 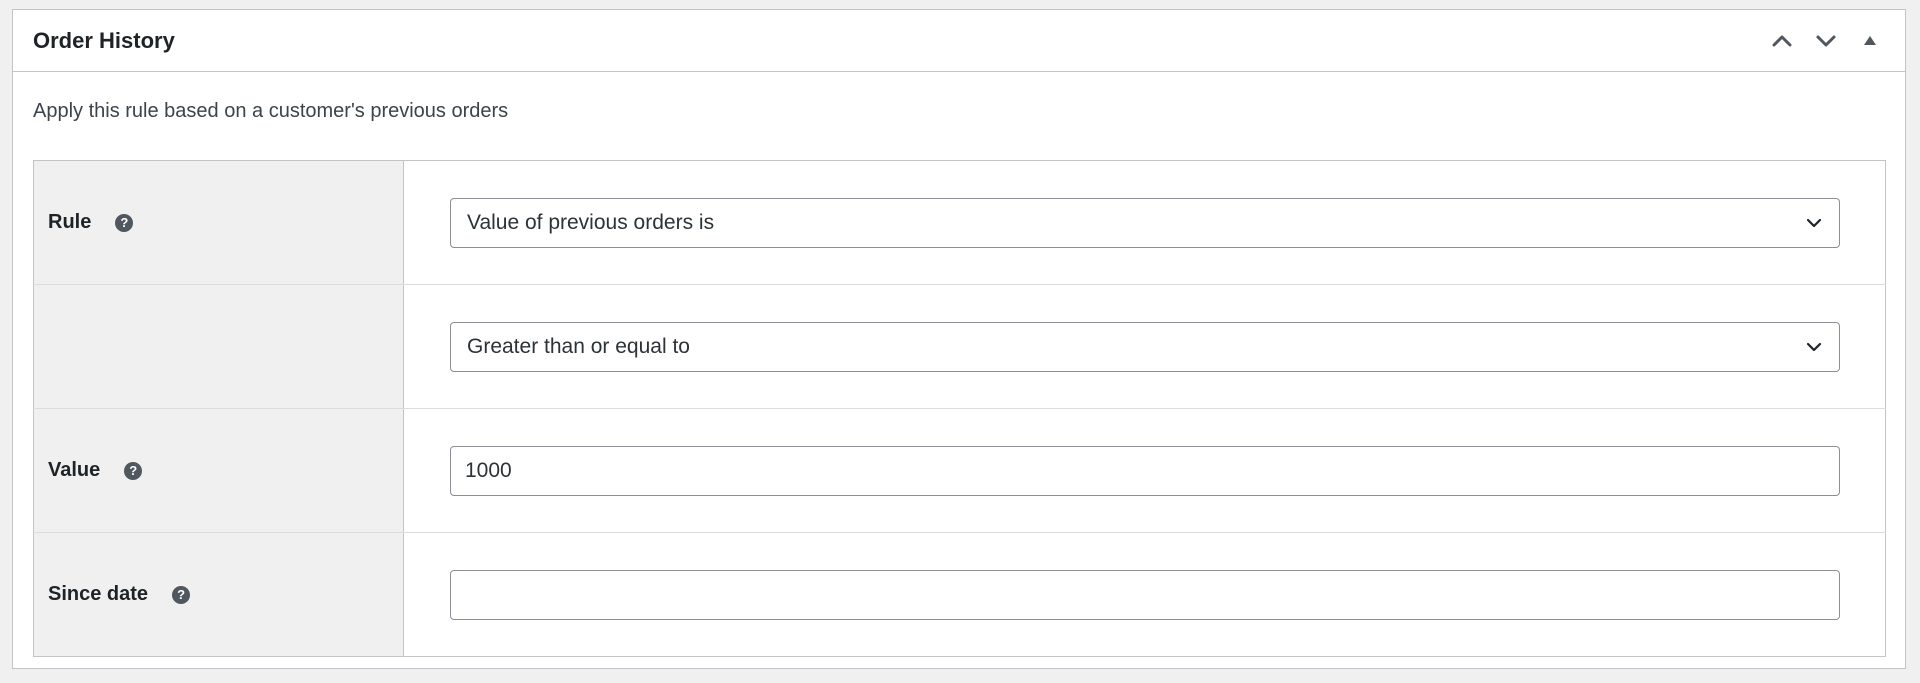 What do you see at coordinates (959, 41) in the screenshot?
I see `panel-header: Order History` at bounding box center [959, 41].